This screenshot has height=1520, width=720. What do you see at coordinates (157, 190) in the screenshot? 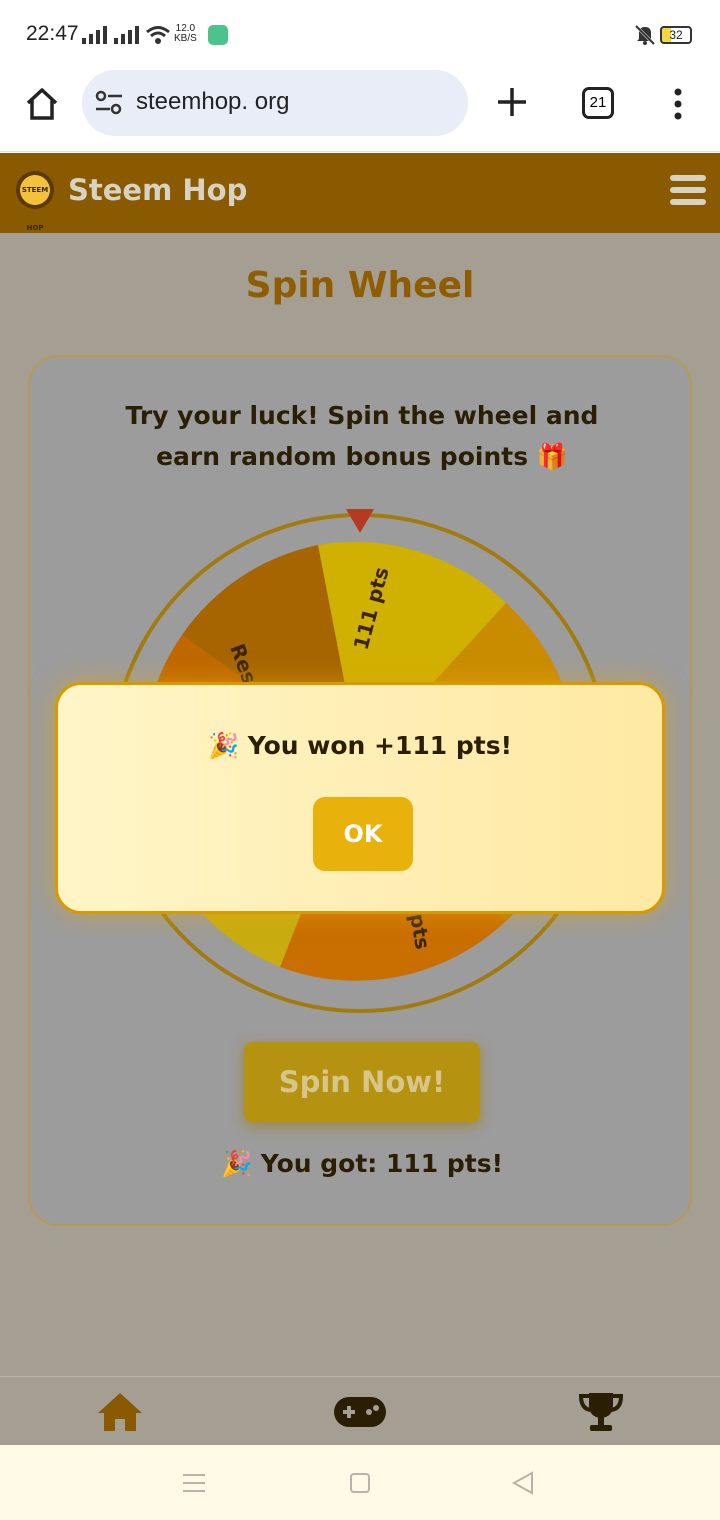
I see `brand-name: Steem Hop` at bounding box center [157, 190].